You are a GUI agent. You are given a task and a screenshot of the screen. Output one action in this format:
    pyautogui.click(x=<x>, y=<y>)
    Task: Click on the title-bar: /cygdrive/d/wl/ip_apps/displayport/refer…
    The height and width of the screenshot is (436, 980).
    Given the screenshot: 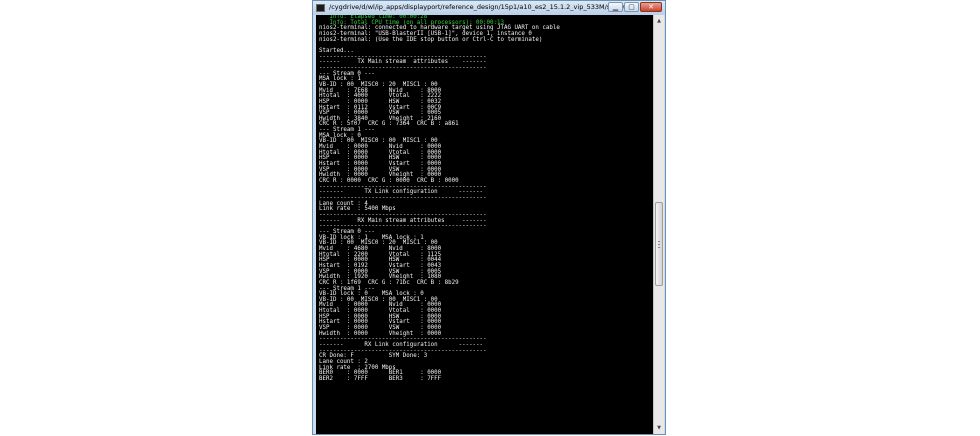 What is the action you would take?
    pyautogui.click(x=489, y=8)
    